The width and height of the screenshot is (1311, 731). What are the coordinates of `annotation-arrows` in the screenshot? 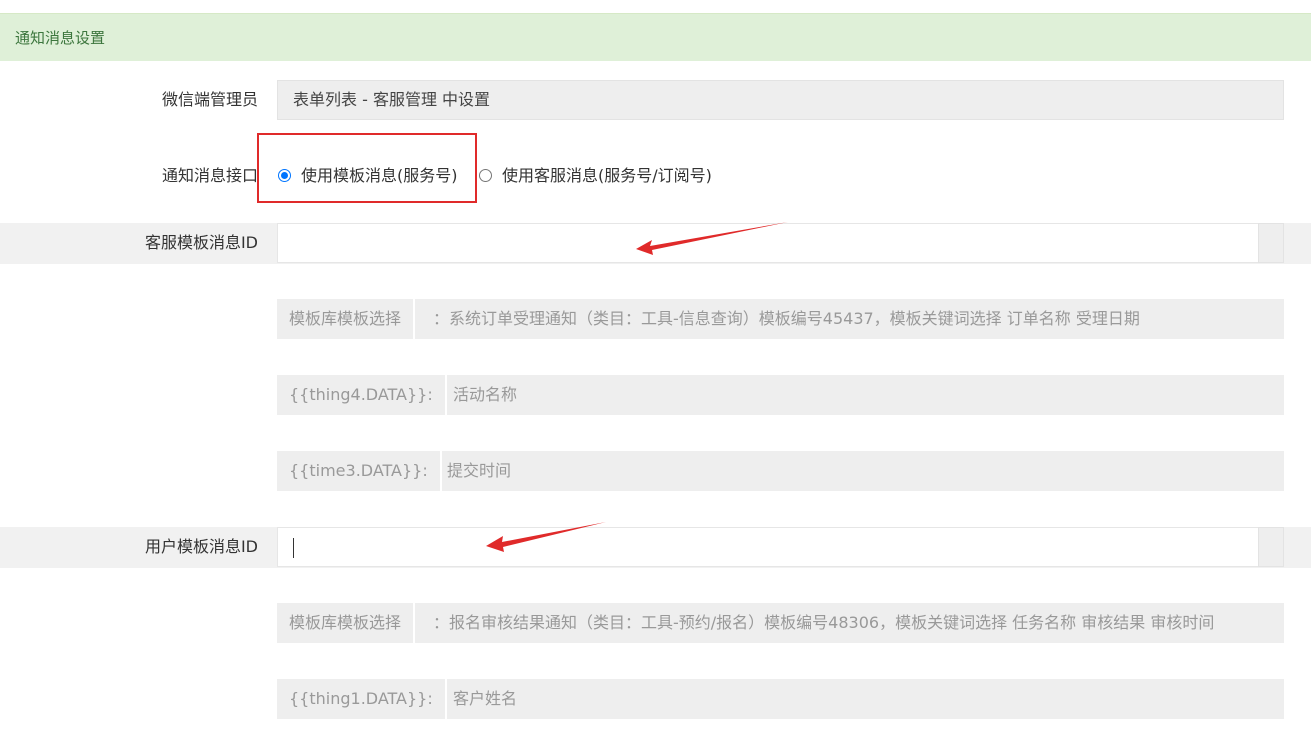 It's located at (637, 387).